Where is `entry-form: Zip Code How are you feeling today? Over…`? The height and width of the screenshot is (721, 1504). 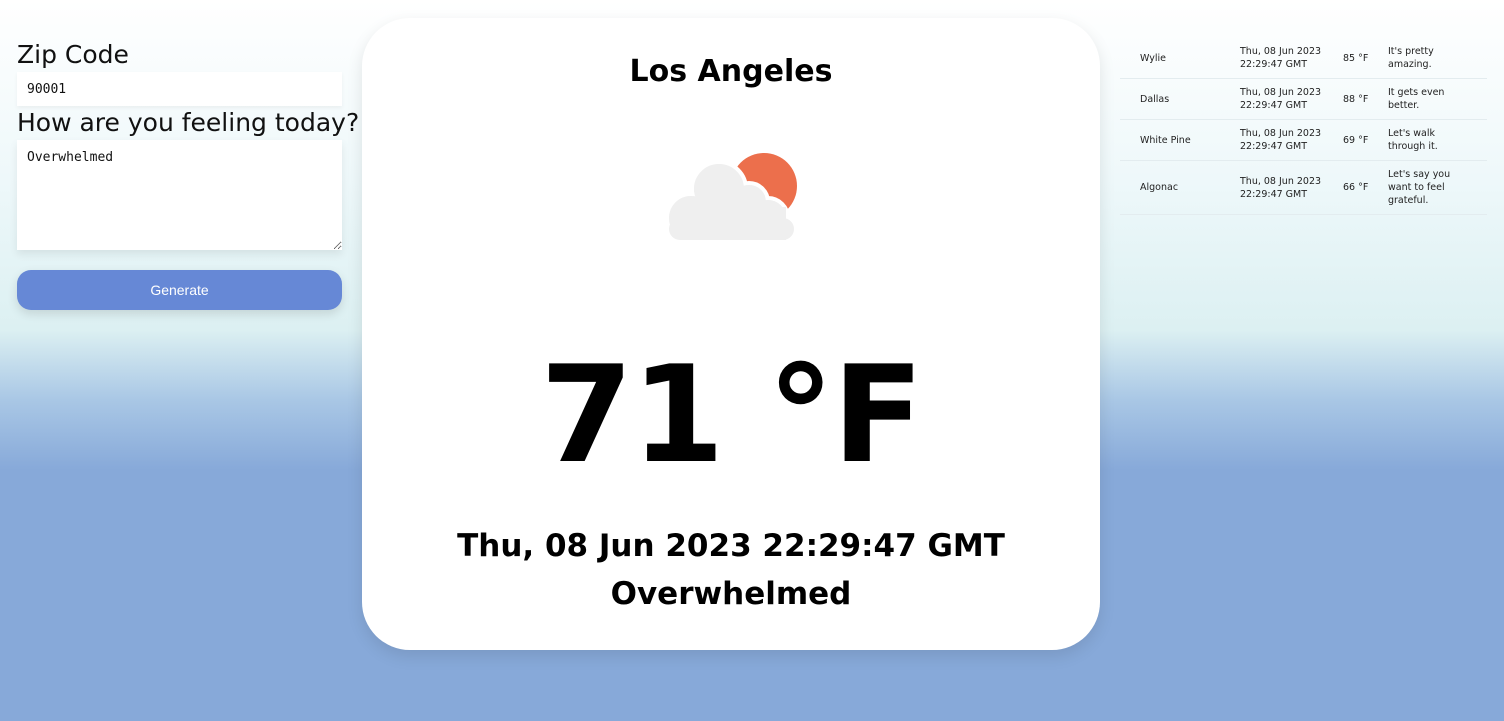 entry-form: Zip Code How are you feeling today? Over… is located at coordinates (188, 174).